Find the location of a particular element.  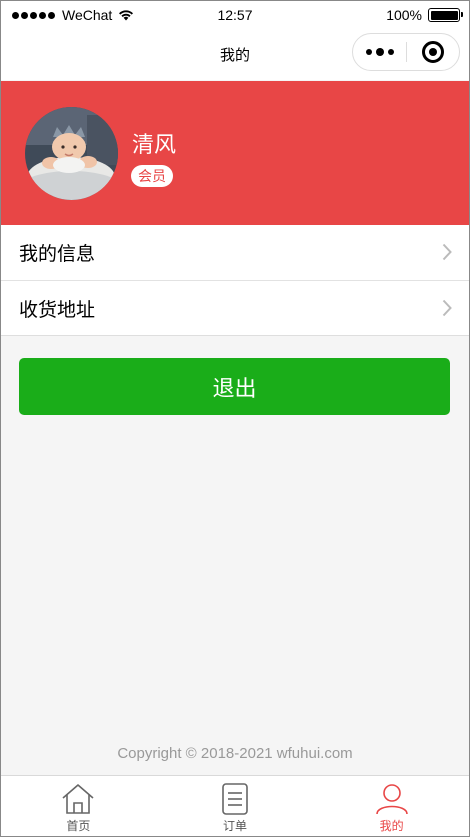

avatar is located at coordinates (71, 153).